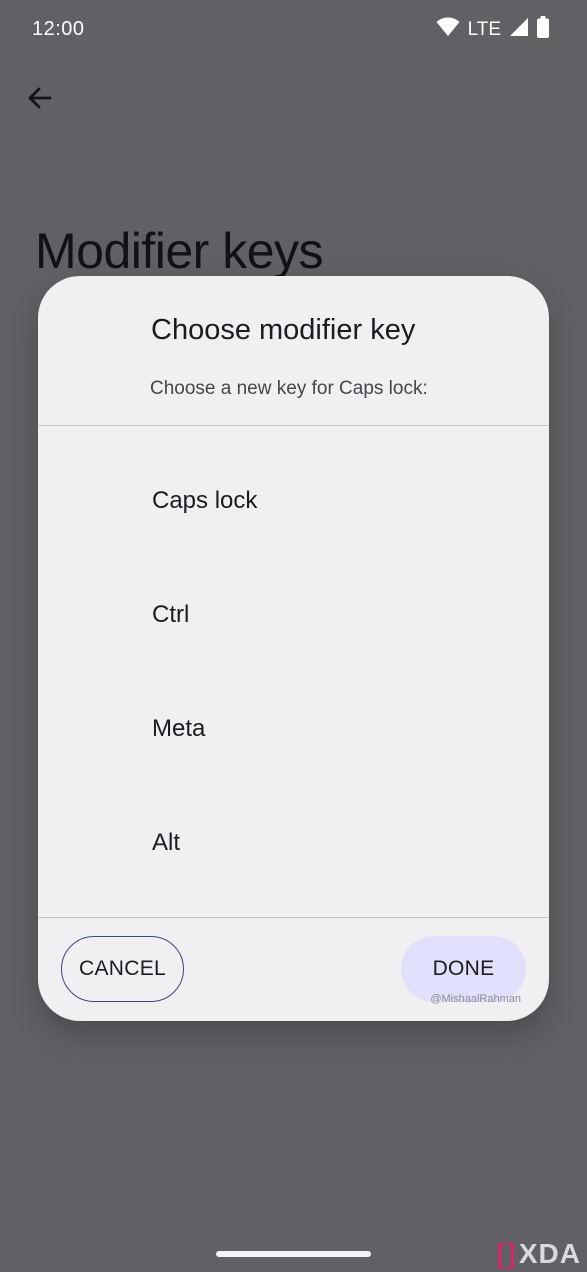  I want to click on option-label: Meta, so click(179, 728).